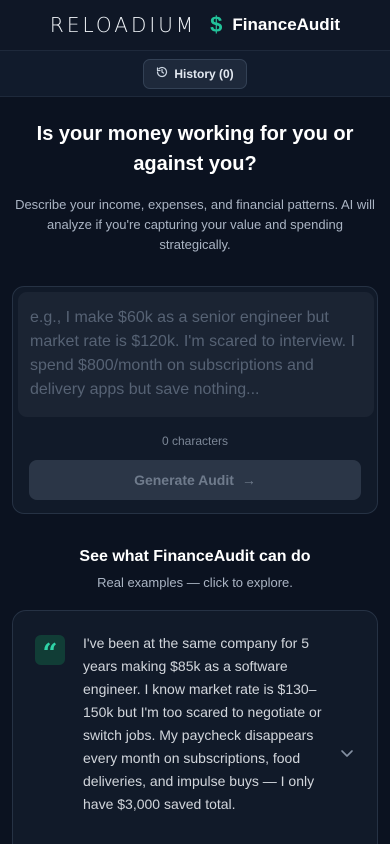 The image size is (390, 844). What do you see at coordinates (196, 354) in the screenshot?
I see `description-input` at bounding box center [196, 354].